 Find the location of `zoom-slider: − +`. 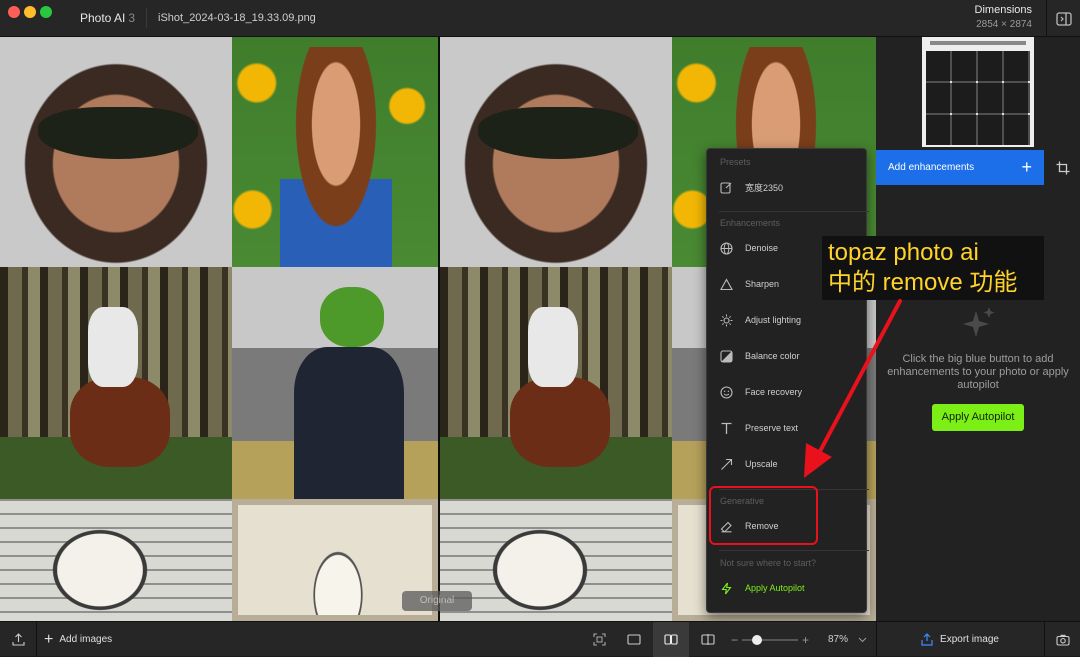

zoom-slider: − + is located at coordinates (770, 639).